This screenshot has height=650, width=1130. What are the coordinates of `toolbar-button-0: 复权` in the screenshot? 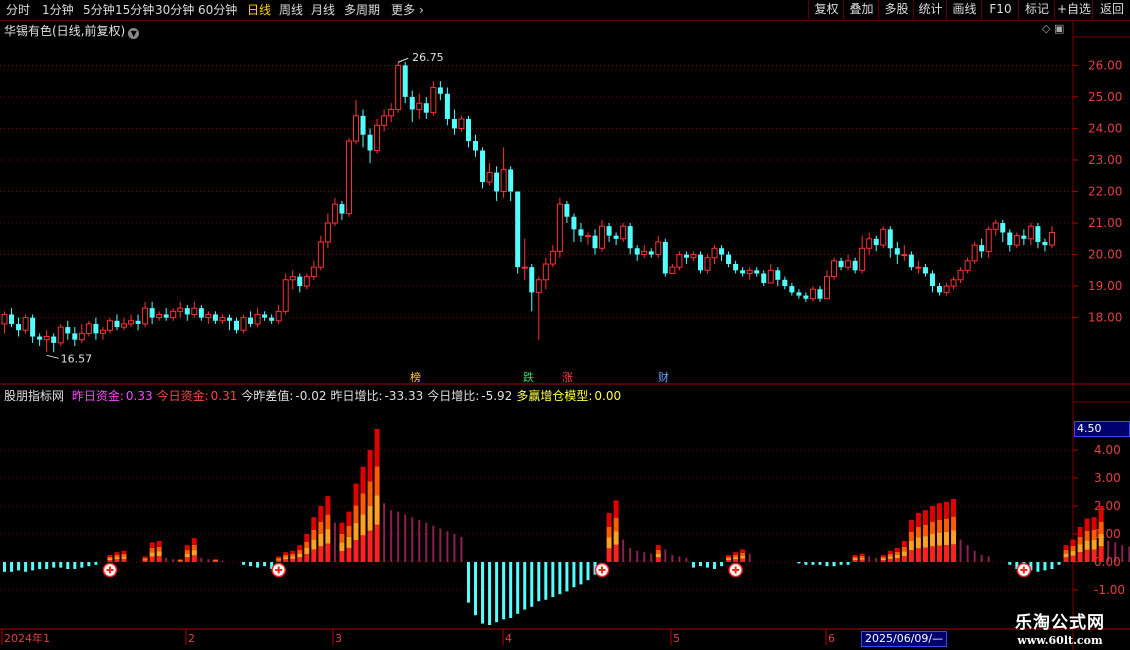 It's located at (826, 9).